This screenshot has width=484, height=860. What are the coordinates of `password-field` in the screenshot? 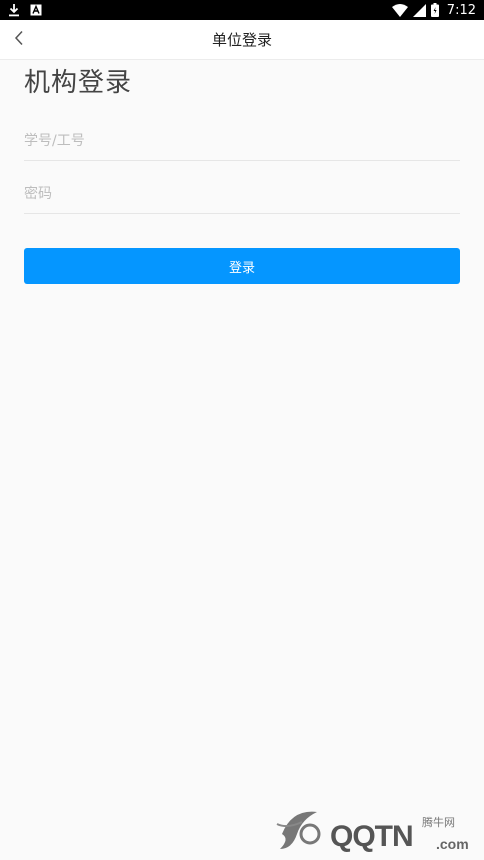 It's located at (242, 194).